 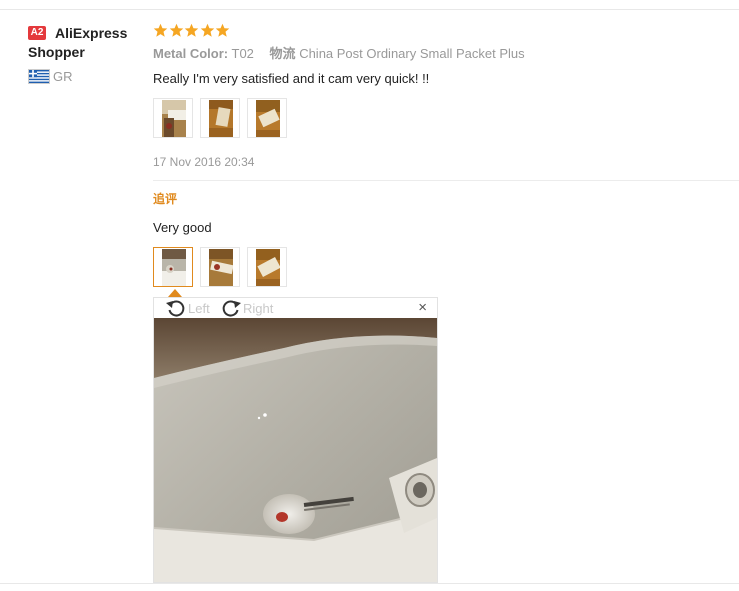 I want to click on star-rating, so click(x=192, y=31).